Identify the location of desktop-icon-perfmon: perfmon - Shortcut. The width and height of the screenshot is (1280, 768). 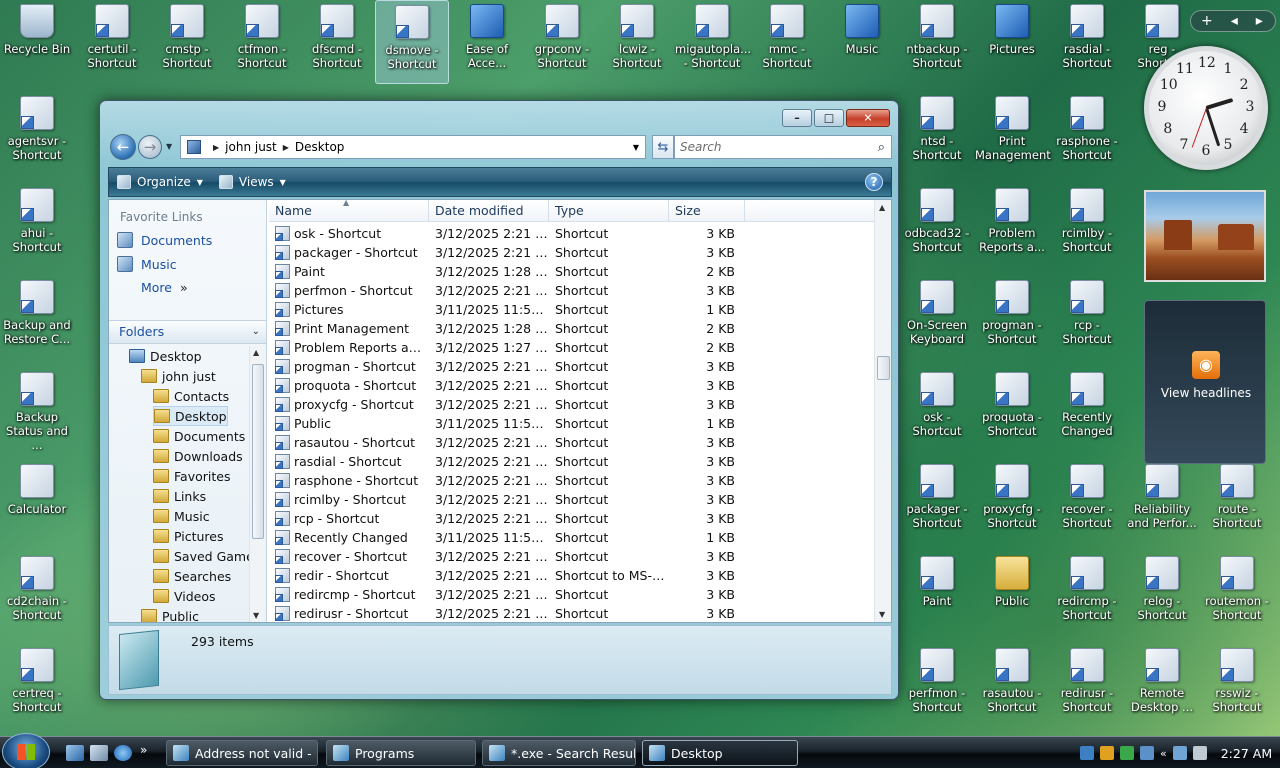
(937, 686).